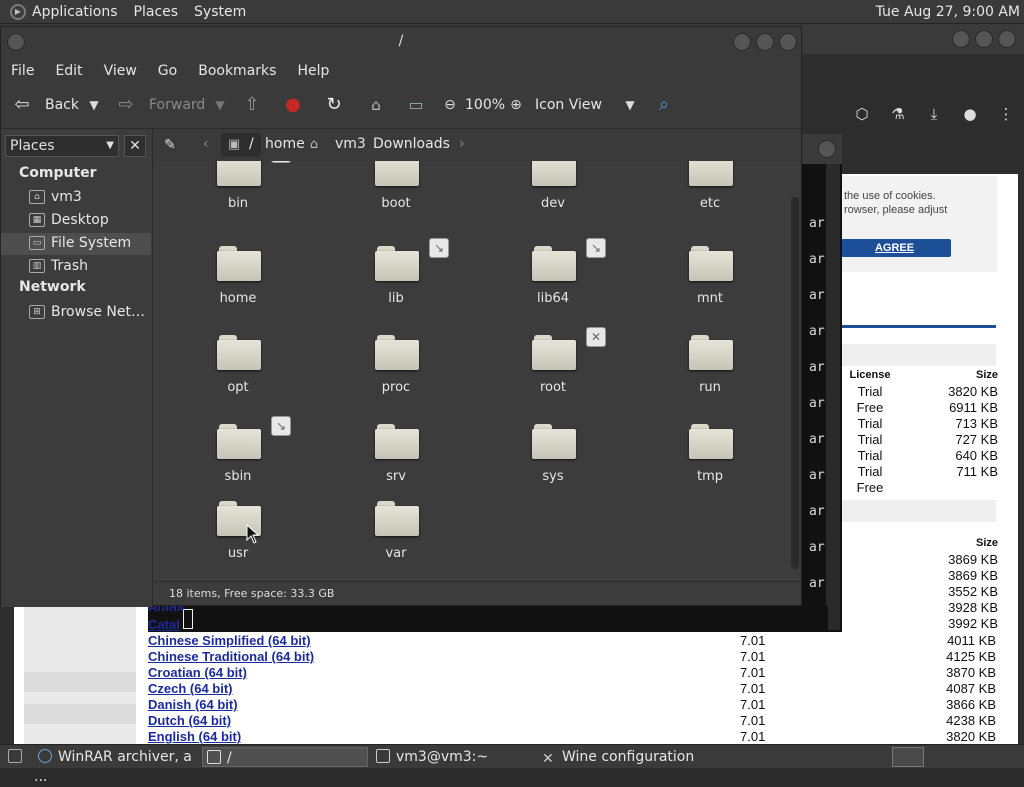  What do you see at coordinates (76, 221) in the screenshot?
I see `sidebar-item-desktop: ▦ Desktop` at bounding box center [76, 221].